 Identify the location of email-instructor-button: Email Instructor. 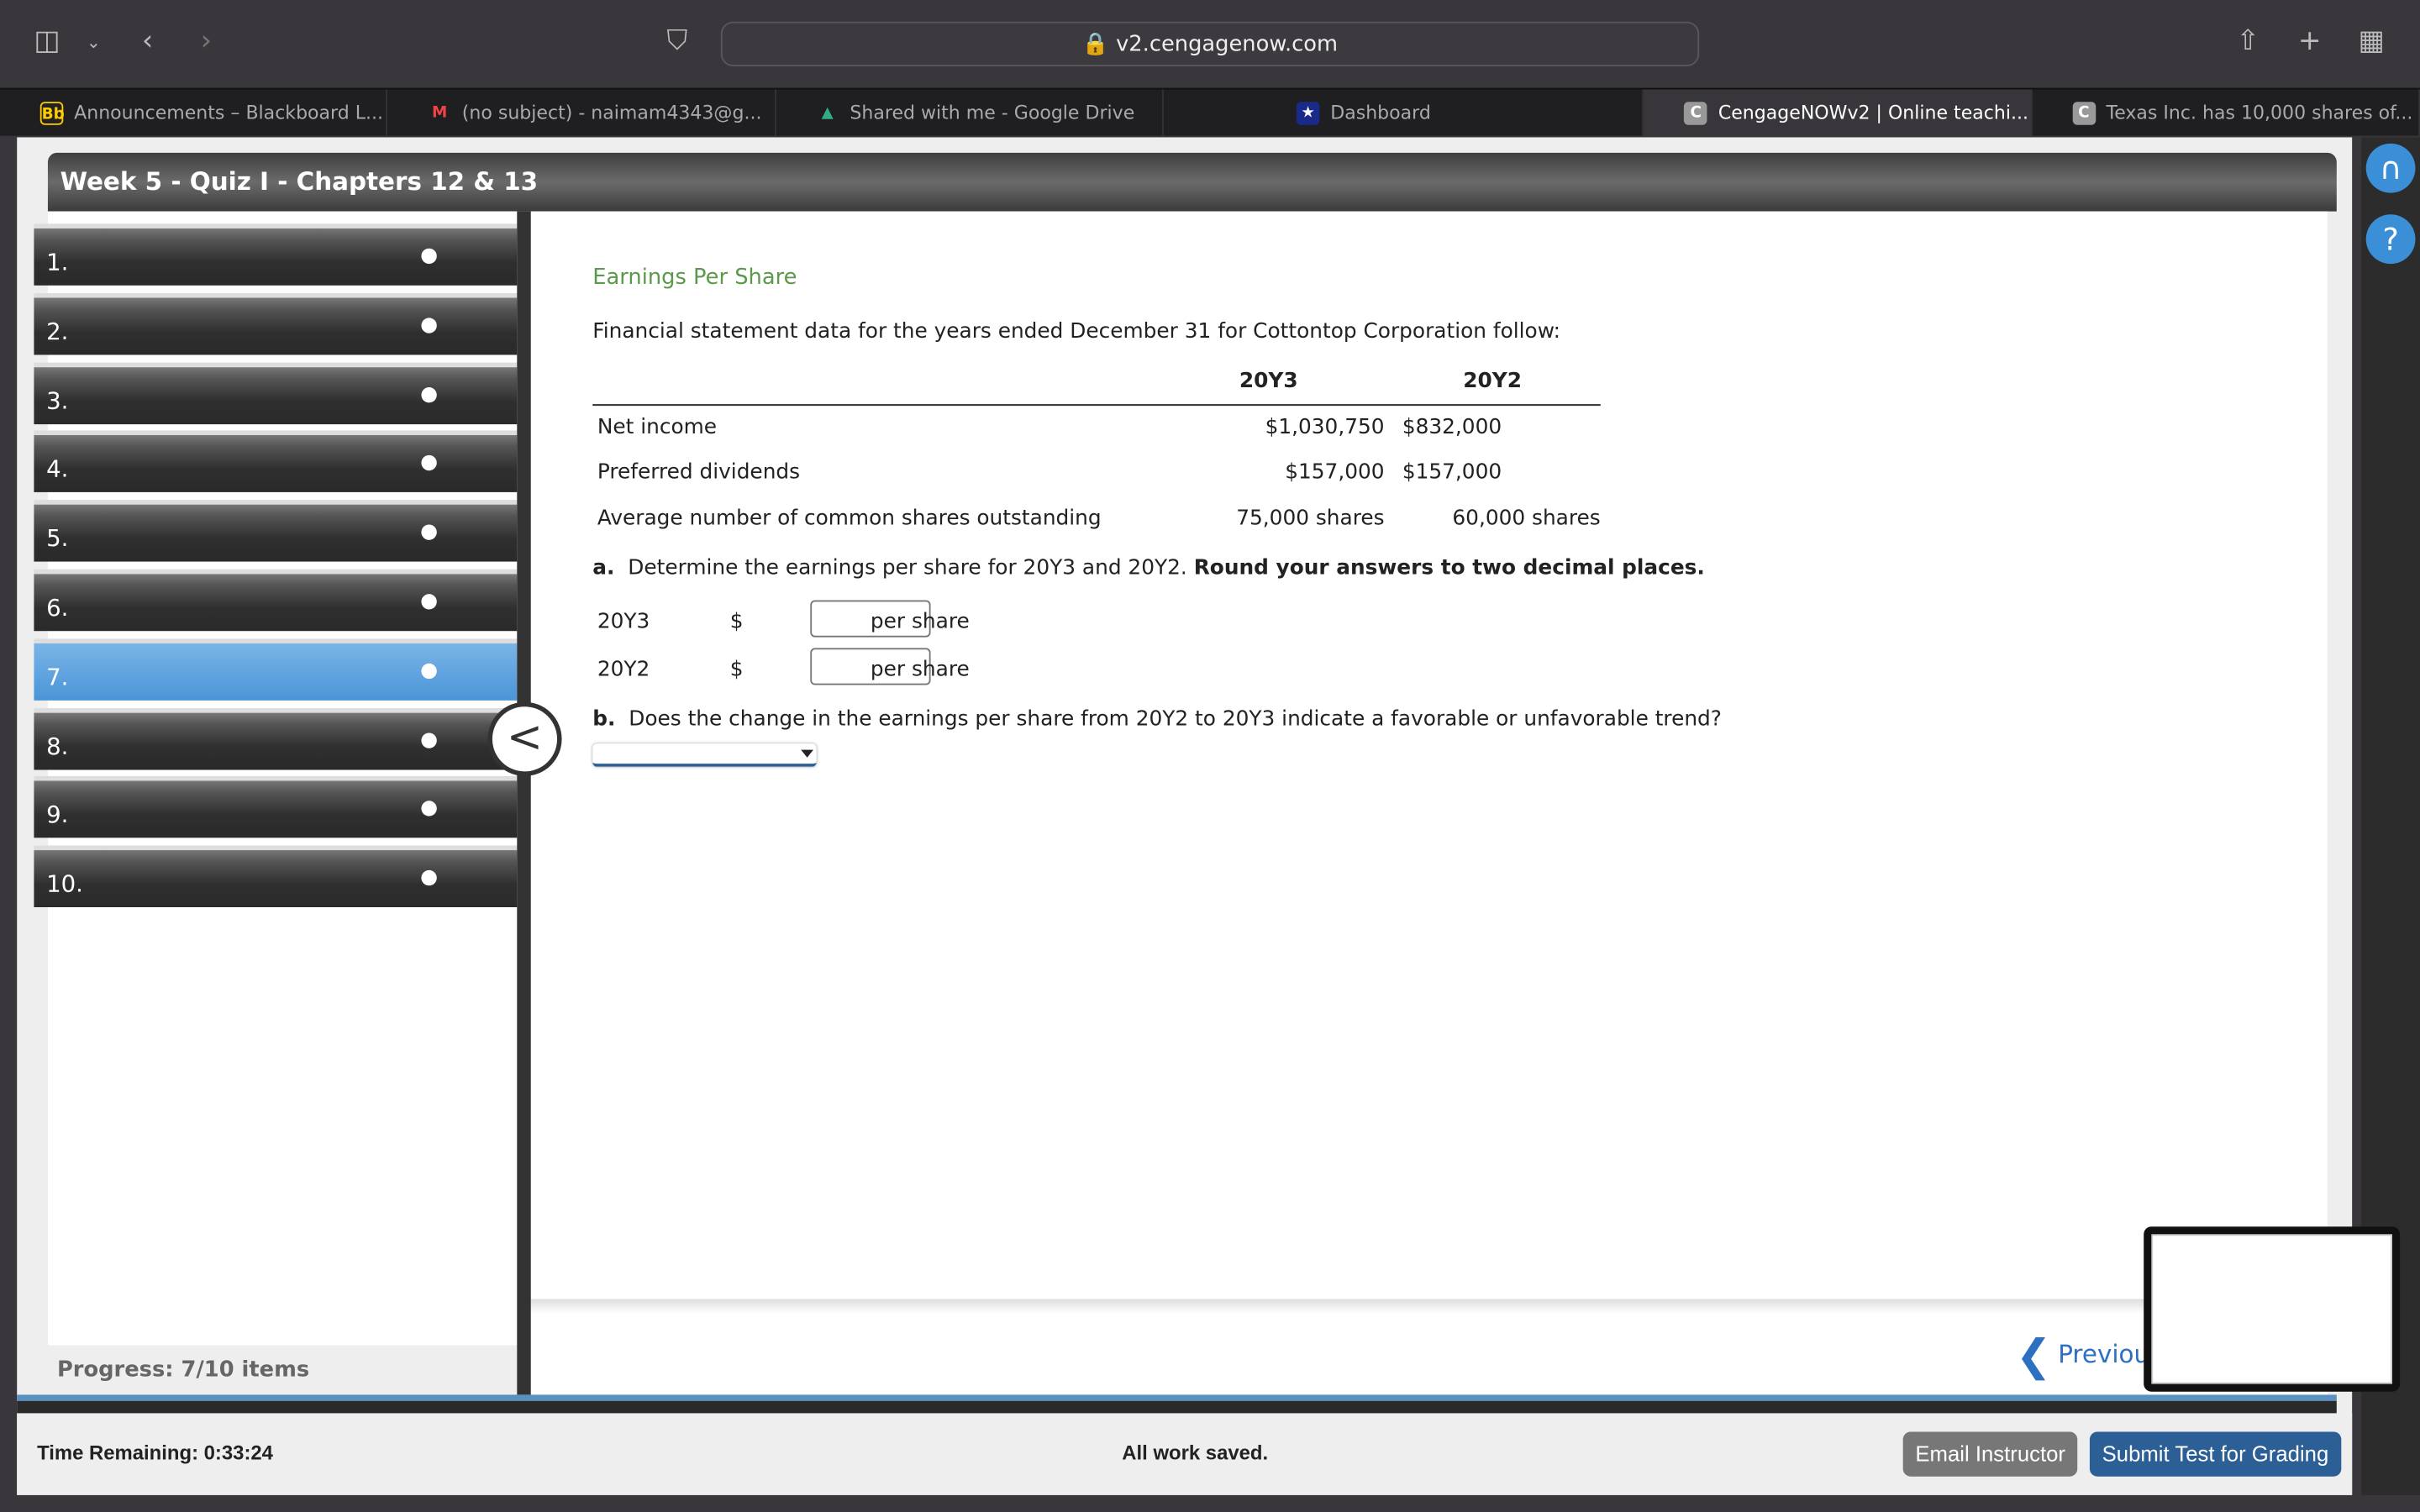
(1990, 1454).